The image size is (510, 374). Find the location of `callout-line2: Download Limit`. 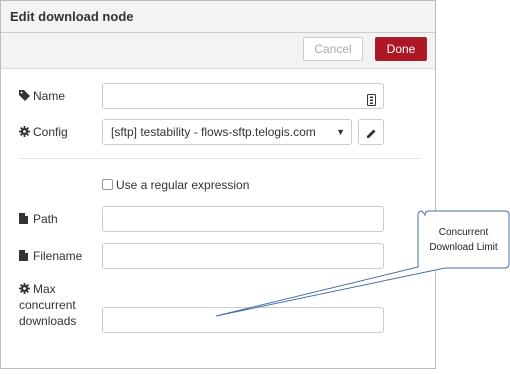

callout-line2: Download Limit is located at coordinates (463, 247).